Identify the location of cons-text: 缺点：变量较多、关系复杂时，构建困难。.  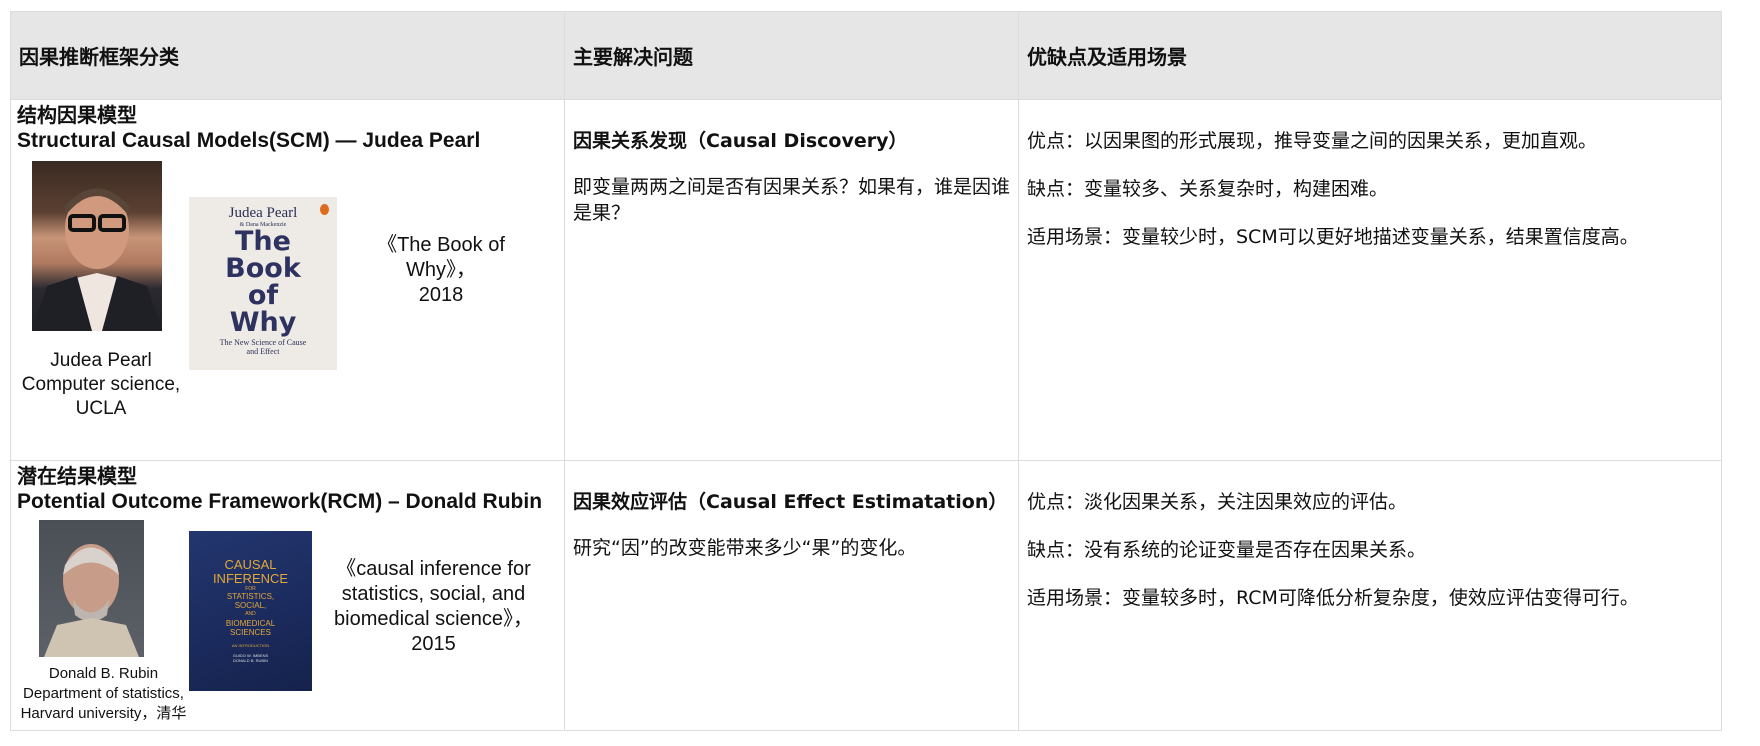
(1208, 189).